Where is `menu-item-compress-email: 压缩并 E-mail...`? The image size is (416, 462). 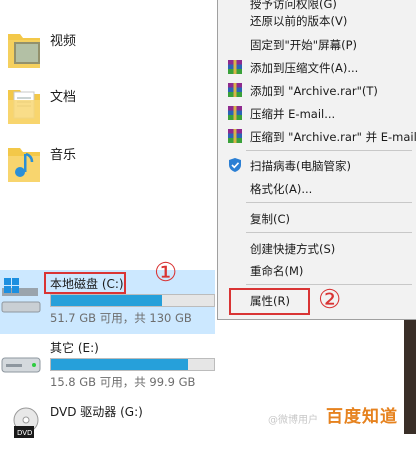
menu-item-compress-email: 压缩并 E-mail... is located at coordinates (317, 113).